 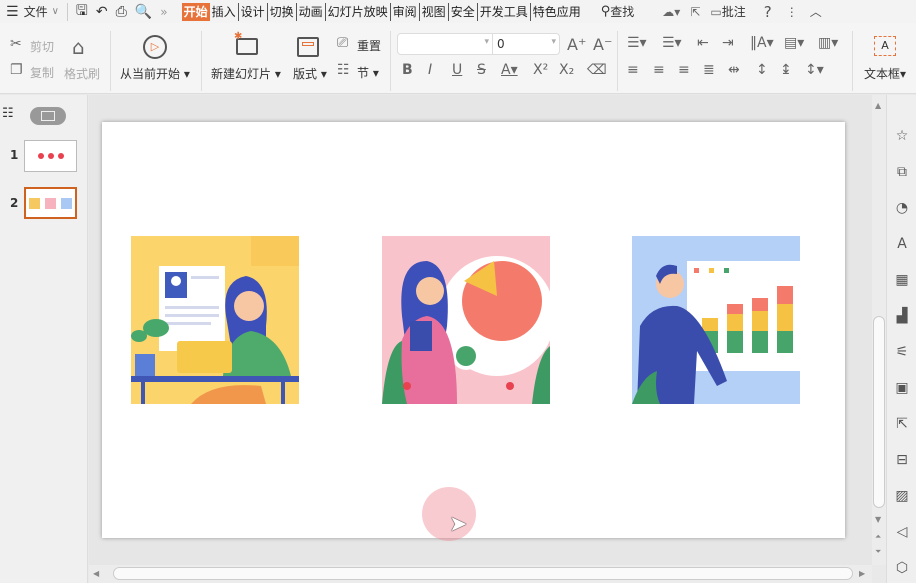 What do you see at coordinates (143, 12) in the screenshot?
I see `print-preview-icon: 🔍` at bounding box center [143, 12].